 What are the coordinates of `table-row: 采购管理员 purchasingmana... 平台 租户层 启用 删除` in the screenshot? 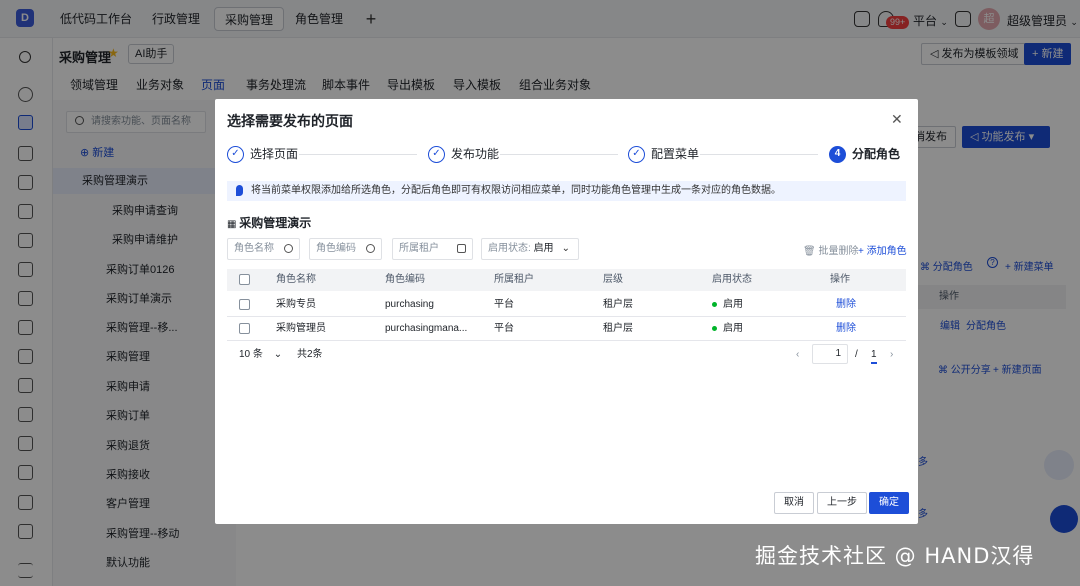 It's located at (566, 329).